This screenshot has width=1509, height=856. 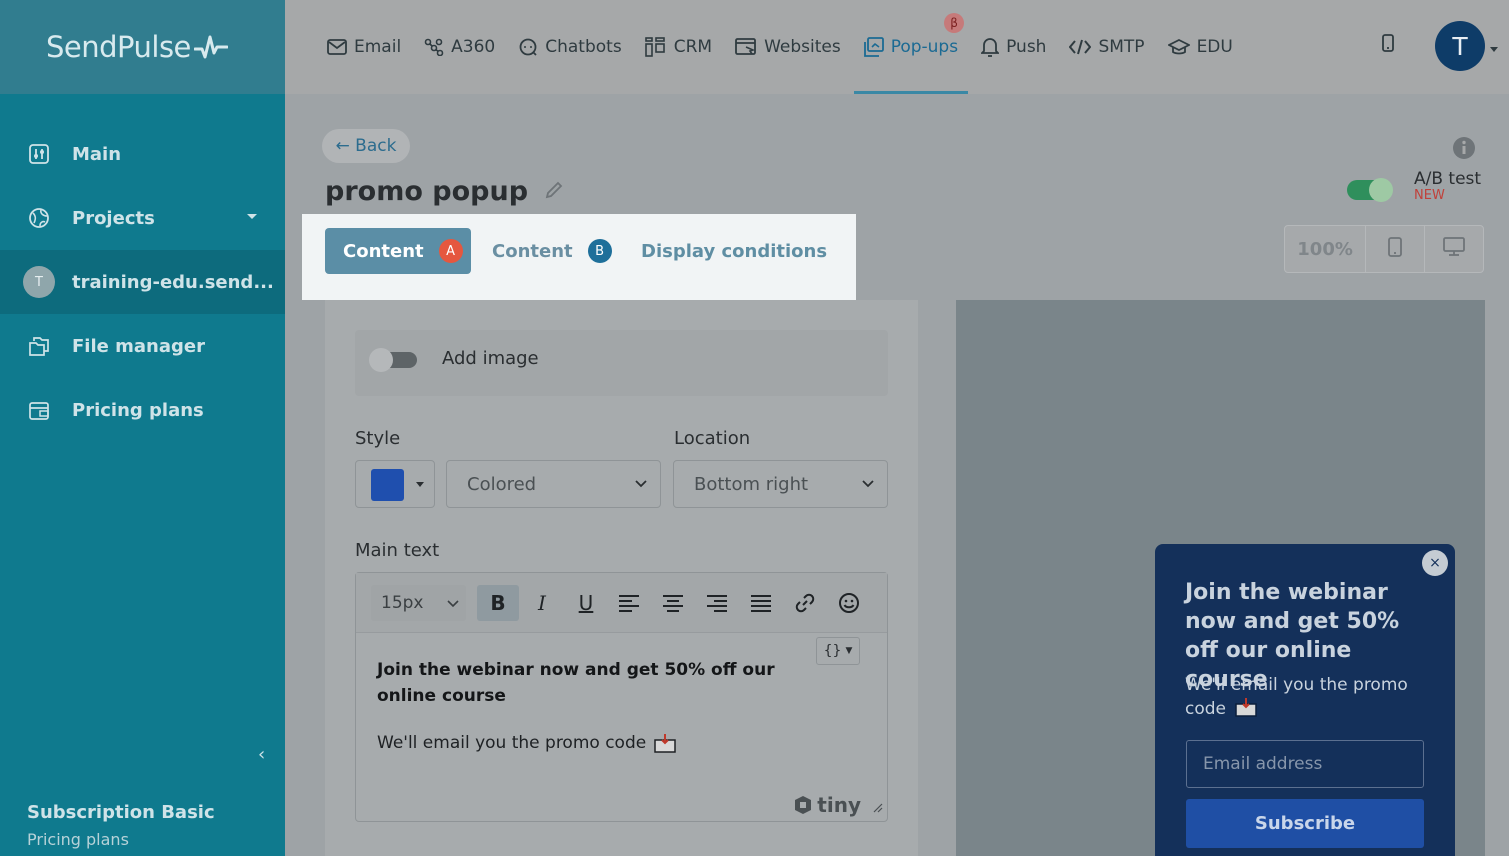 I want to click on back-button: ← Back, so click(x=366, y=146).